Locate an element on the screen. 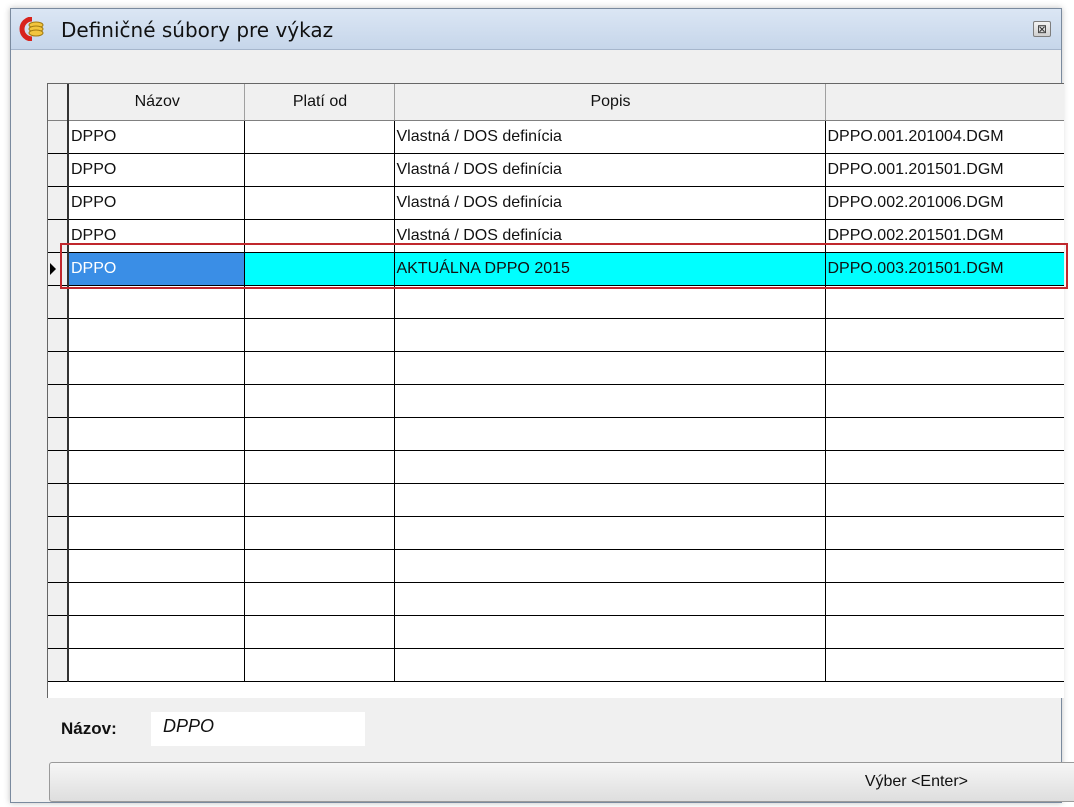 The height and width of the screenshot is (807, 1074). select-enter-button: Výber <Enter> is located at coordinates (561, 782).